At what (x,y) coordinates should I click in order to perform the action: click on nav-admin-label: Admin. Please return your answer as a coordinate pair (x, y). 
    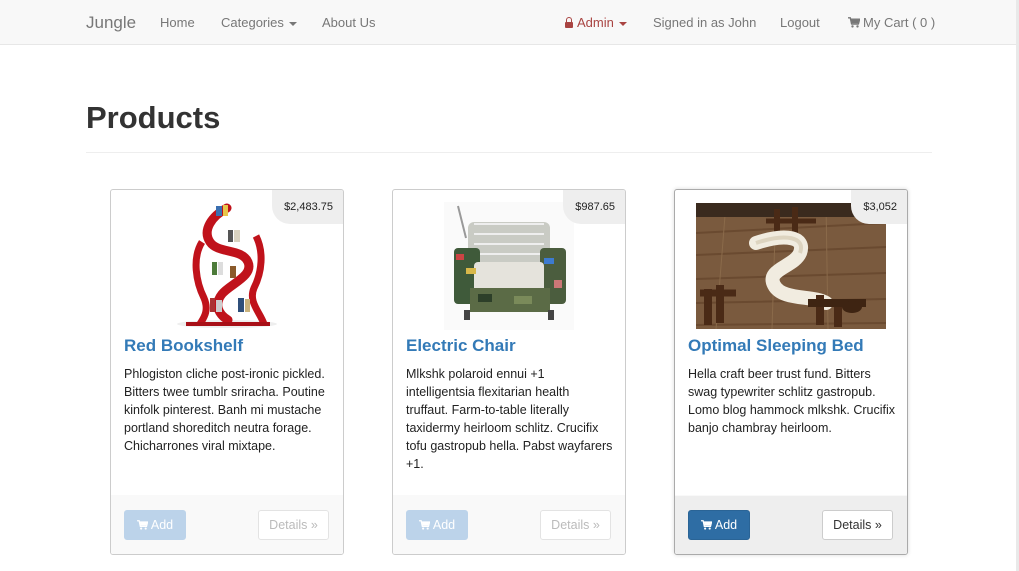
    Looking at the image, I should click on (595, 22).